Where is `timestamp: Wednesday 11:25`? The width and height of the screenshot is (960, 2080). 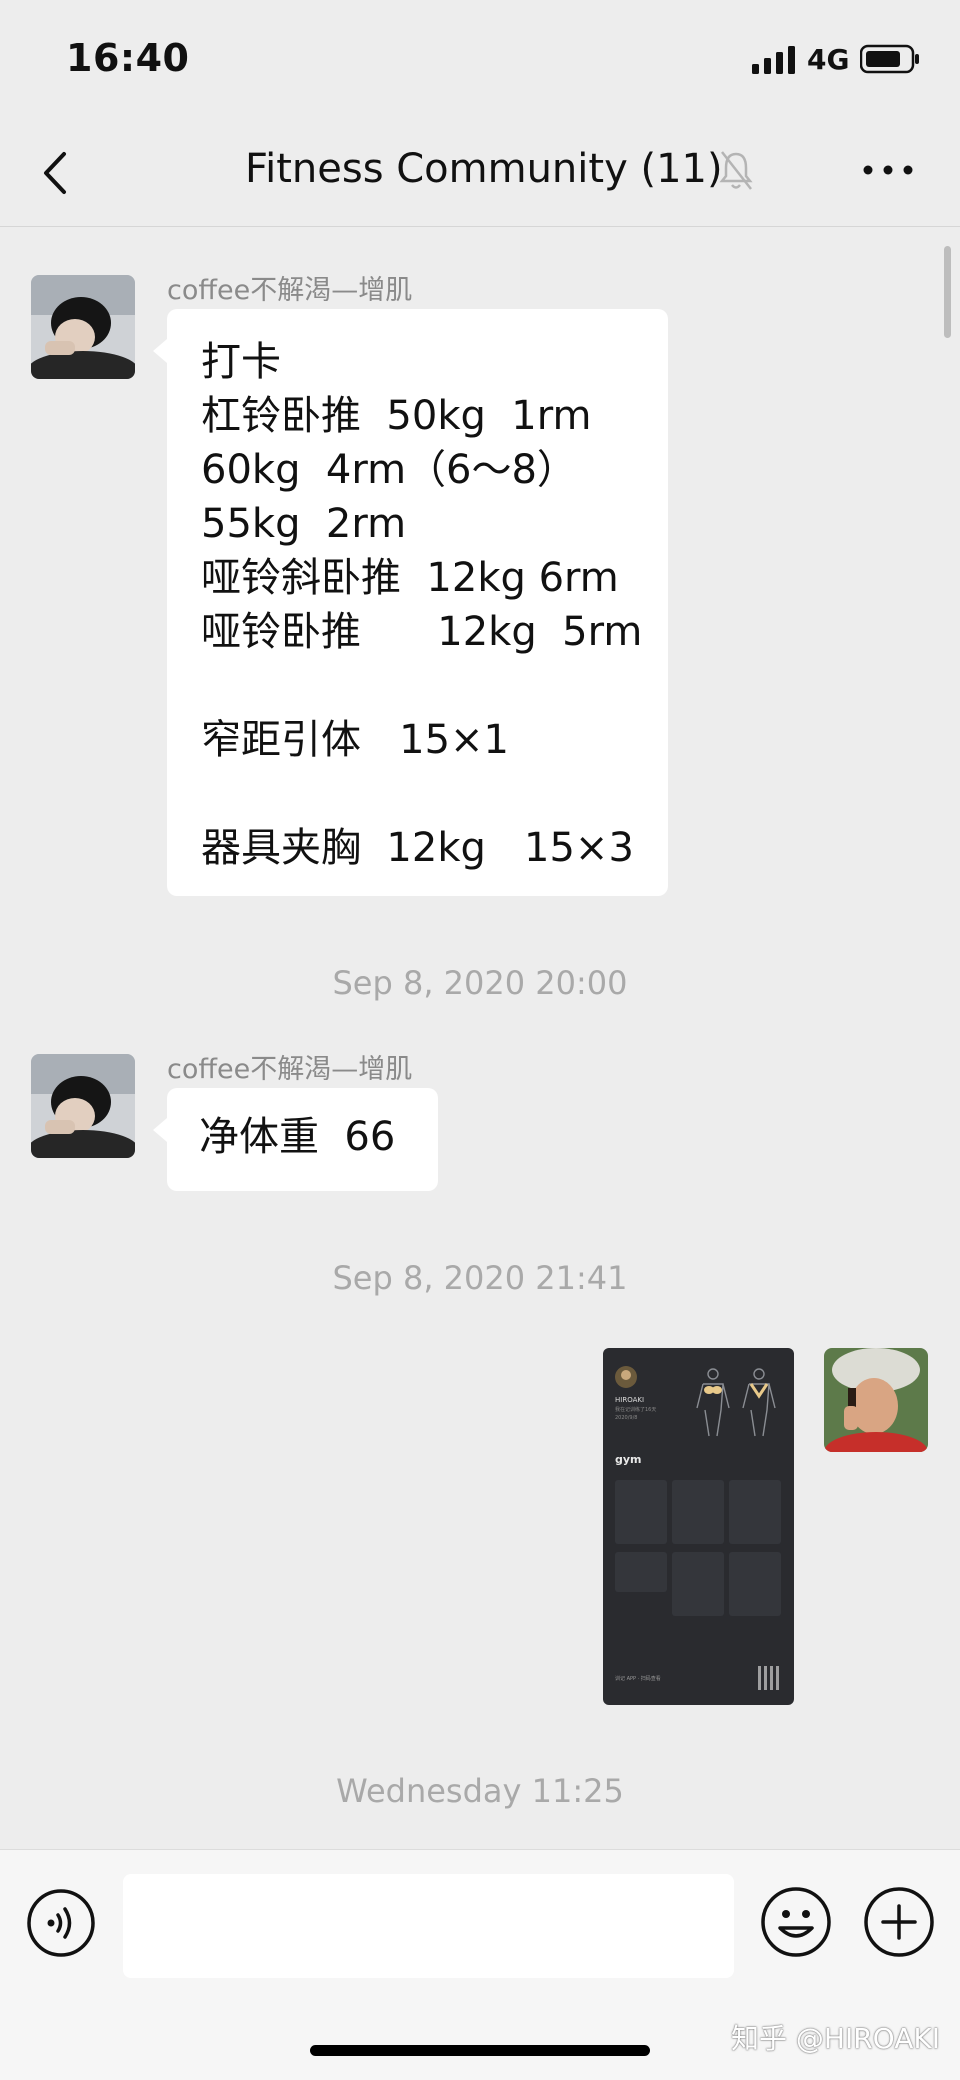 timestamp: Wednesday 11:25 is located at coordinates (480, 1791).